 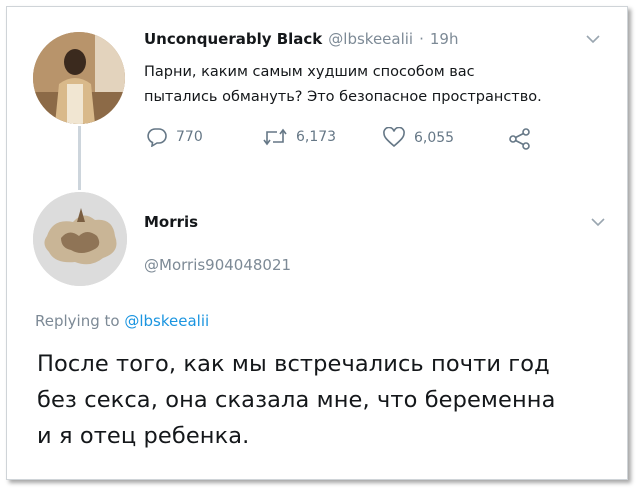 I want to click on reply-count: 770, so click(x=189, y=137).